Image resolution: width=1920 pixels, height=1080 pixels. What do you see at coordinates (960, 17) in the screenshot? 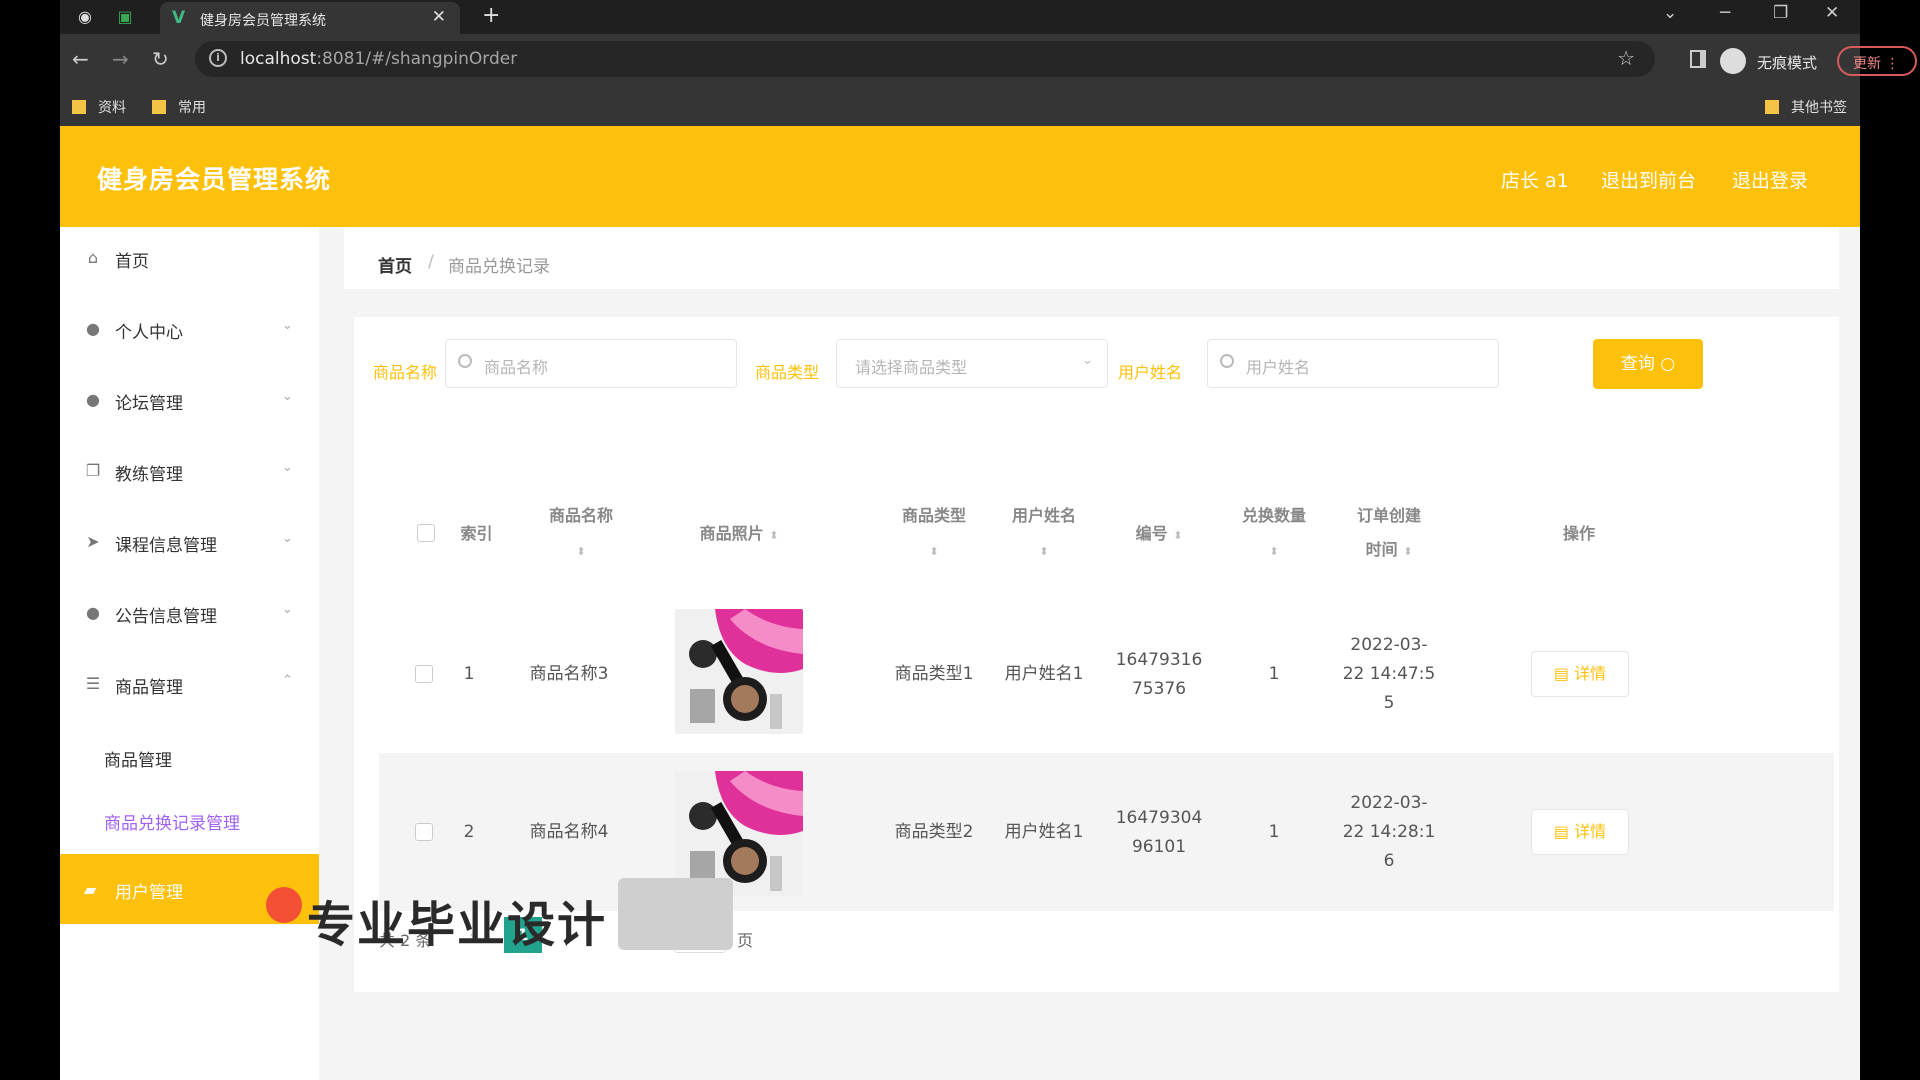
I see `tab-bar: ◉ ▣ V 健身房会员管理系统 ✕ + ⌄ ─ ❐ ✕` at bounding box center [960, 17].